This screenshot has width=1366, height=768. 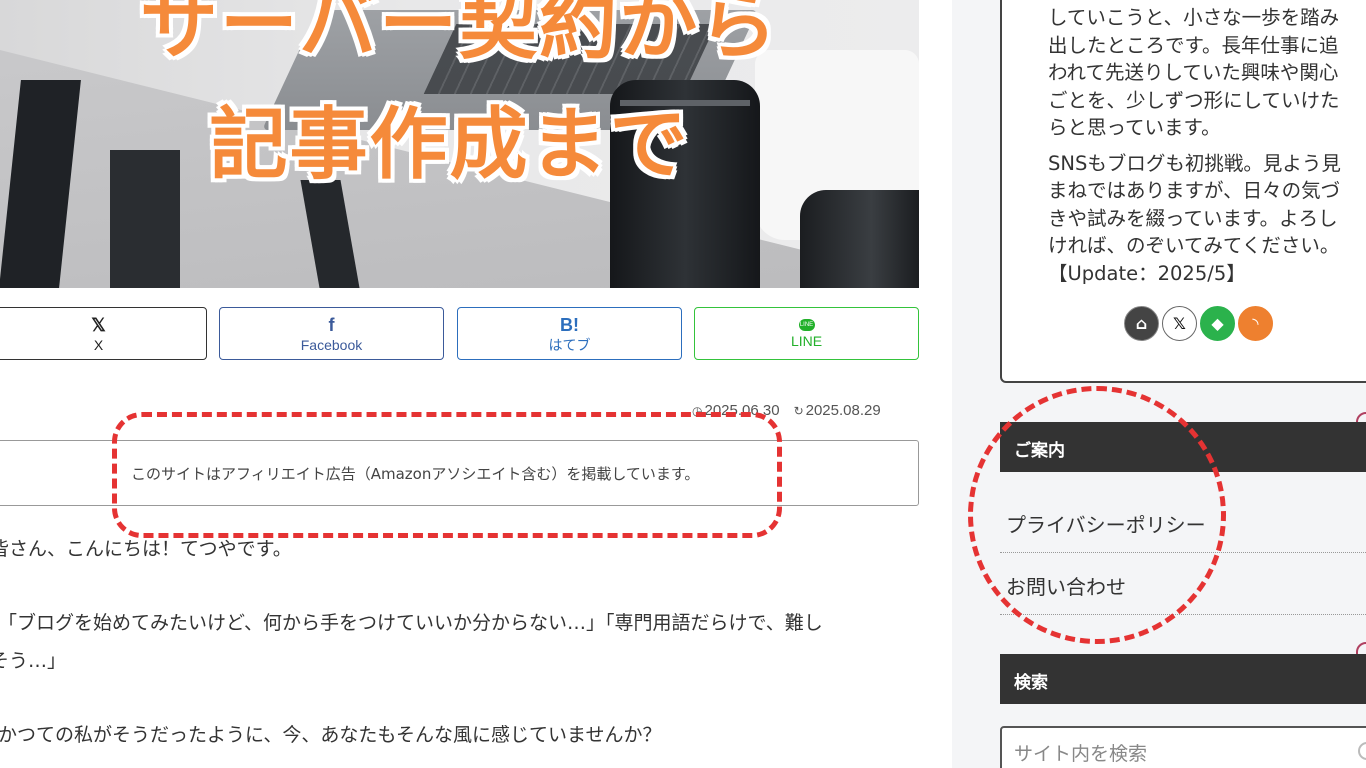 What do you see at coordinates (449, 145) in the screenshot?
I see `hero-title-line2: 記事作成まで` at bounding box center [449, 145].